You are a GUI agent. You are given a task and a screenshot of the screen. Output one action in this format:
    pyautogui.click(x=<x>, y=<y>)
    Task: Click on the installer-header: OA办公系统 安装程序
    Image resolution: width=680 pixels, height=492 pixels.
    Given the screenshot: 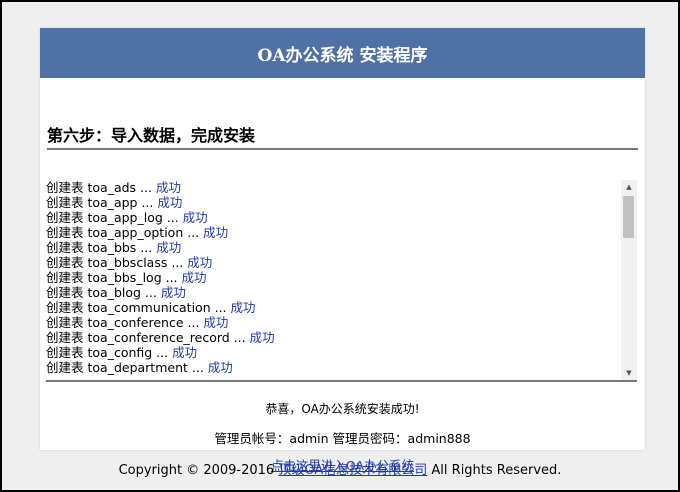 What is the action you would take?
    pyautogui.click(x=342, y=53)
    